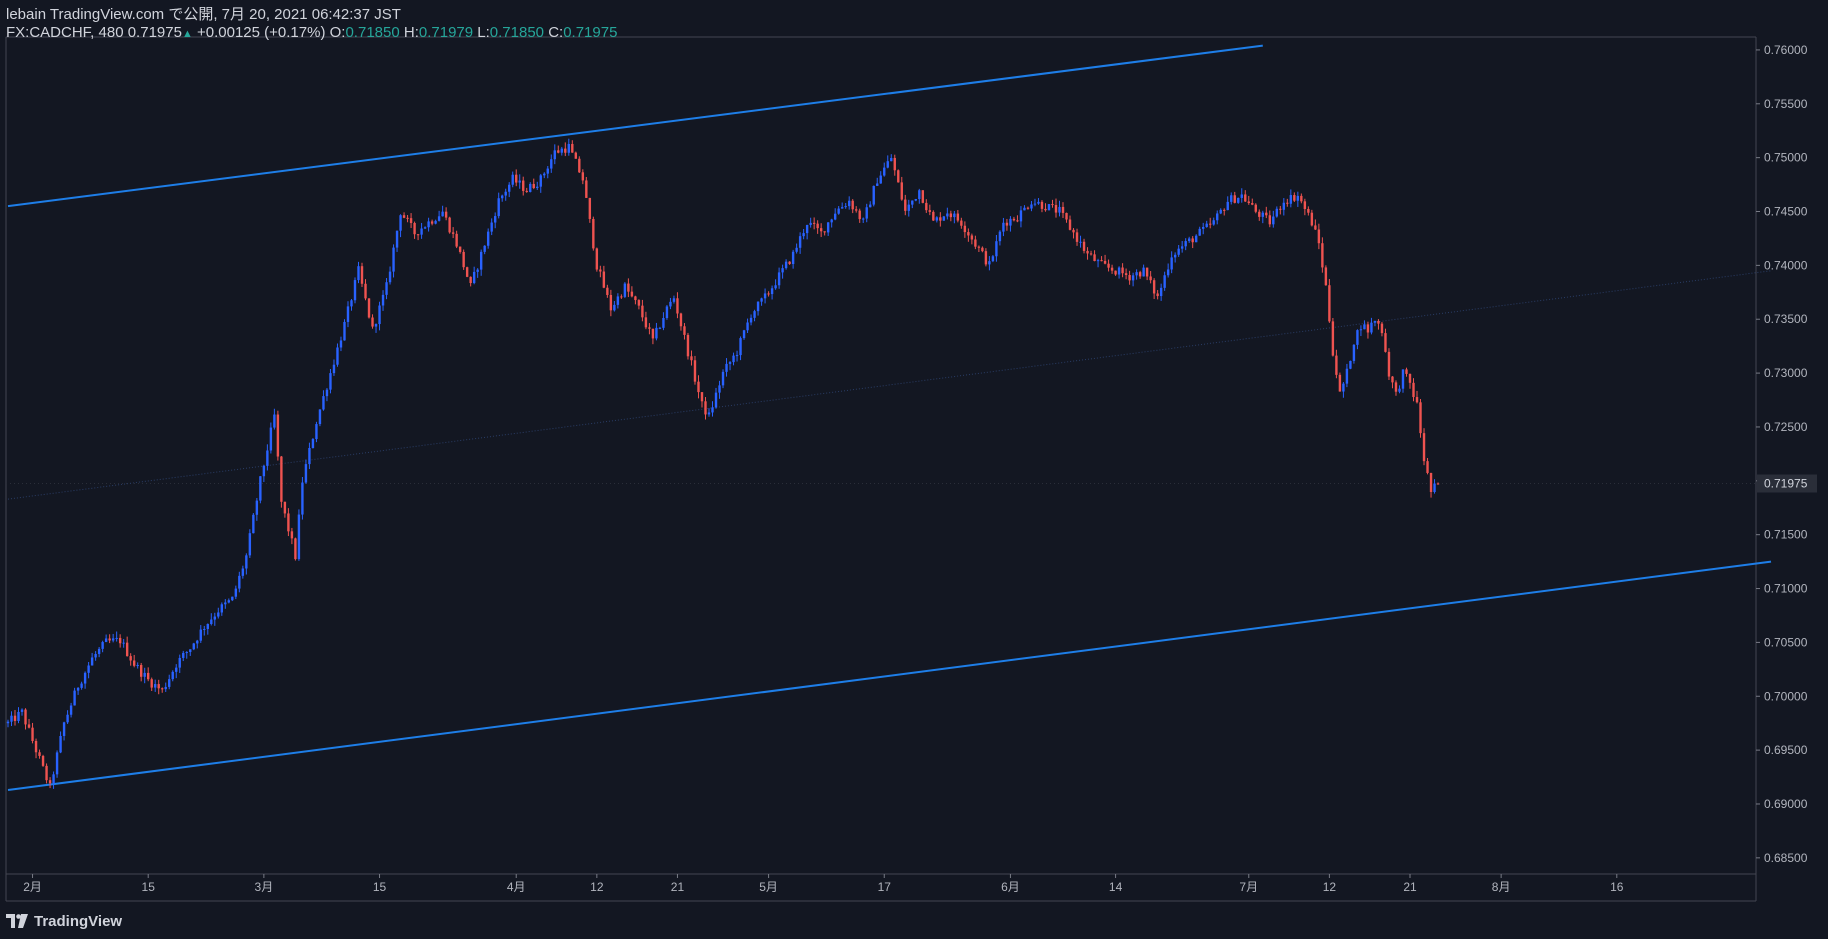 Image resolution: width=1828 pixels, height=939 pixels. Describe the element at coordinates (372, 32) in the screenshot. I see `open-value: 0.71850` at that location.